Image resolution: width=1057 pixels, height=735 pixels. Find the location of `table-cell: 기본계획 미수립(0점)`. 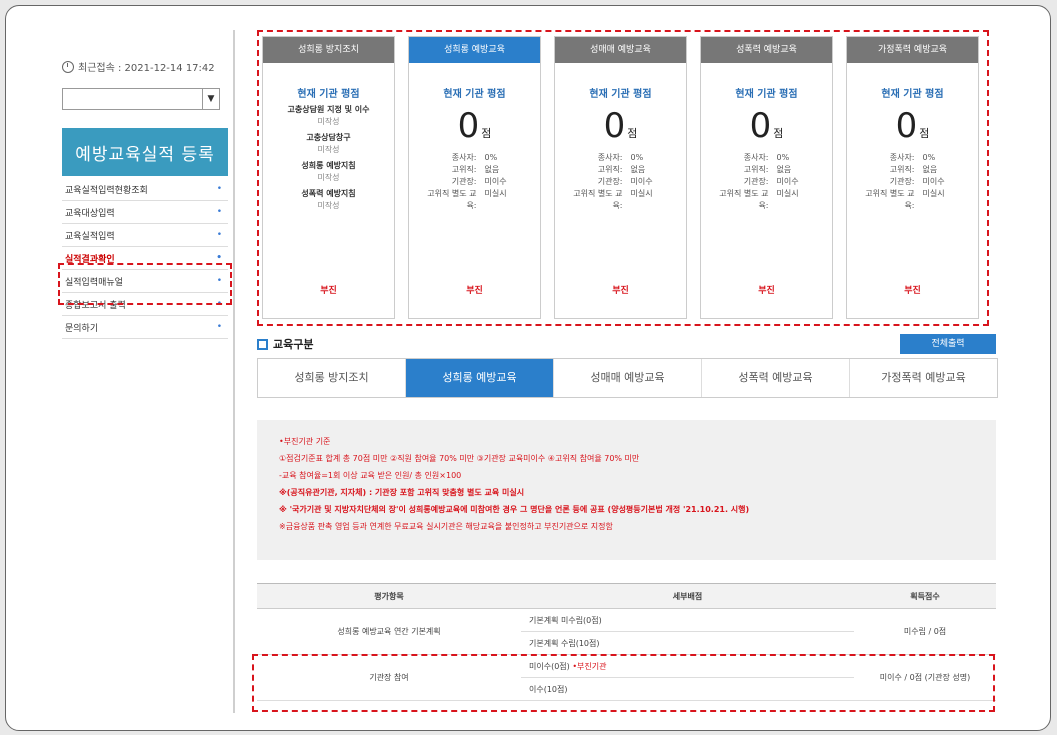

table-cell: 기본계획 미수립(0점) is located at coordinates (687, 620).